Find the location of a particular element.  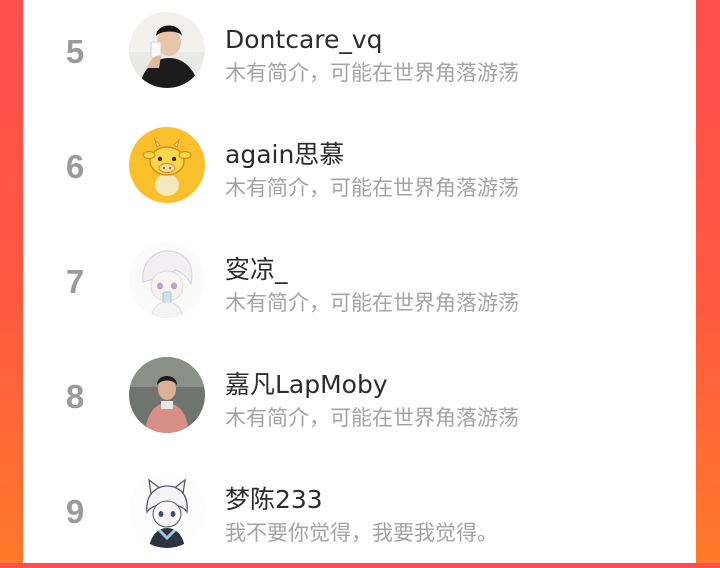

user-bio: 我不要你觉得，我要我觉得。 is located at coordinates (361, 533).